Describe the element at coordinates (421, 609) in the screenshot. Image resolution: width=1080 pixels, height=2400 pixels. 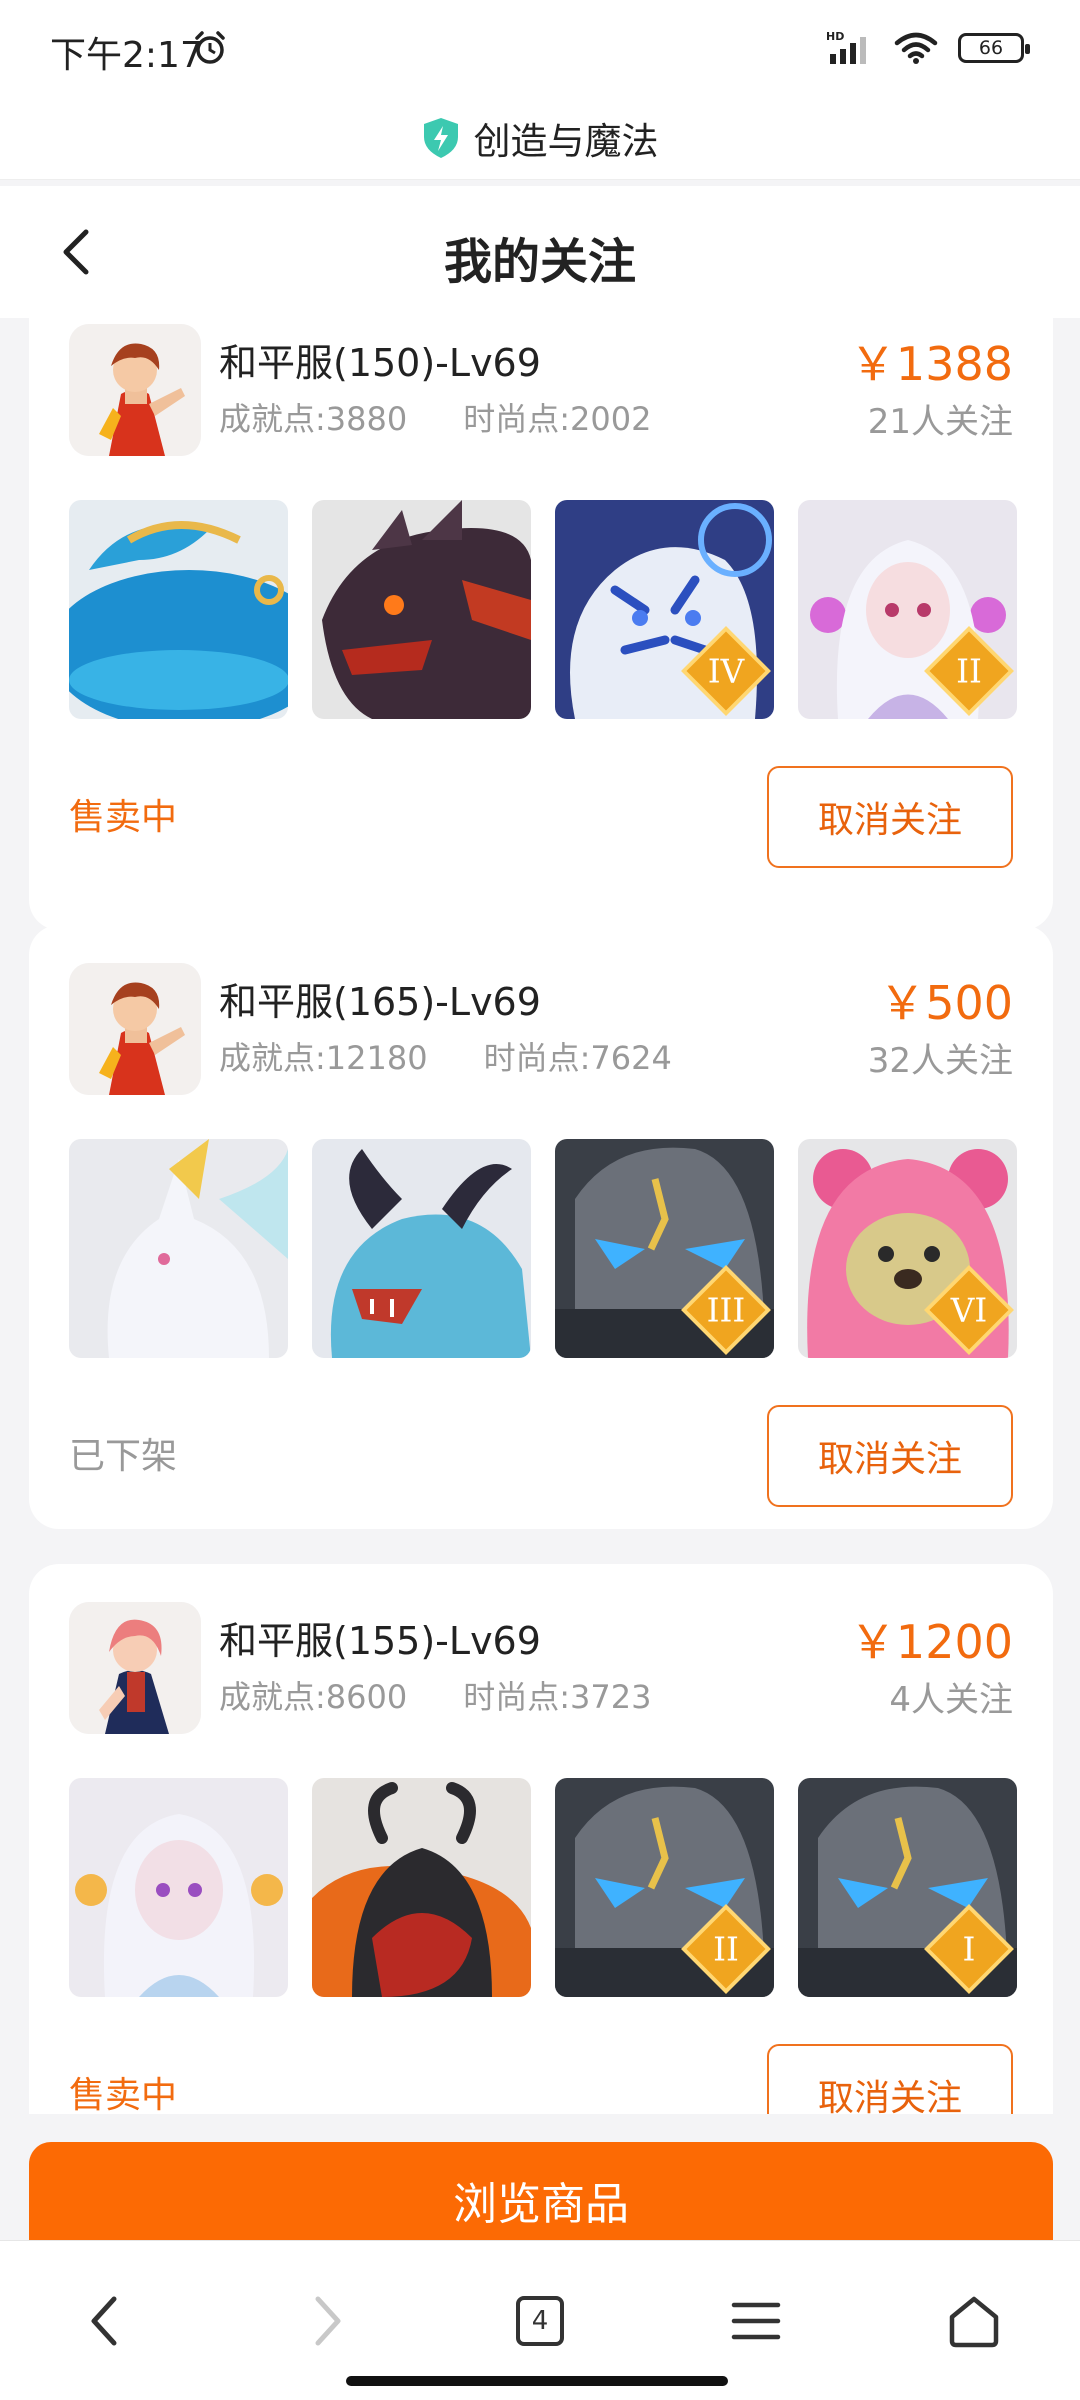
I see `thumb-dark-dragon` at that location.